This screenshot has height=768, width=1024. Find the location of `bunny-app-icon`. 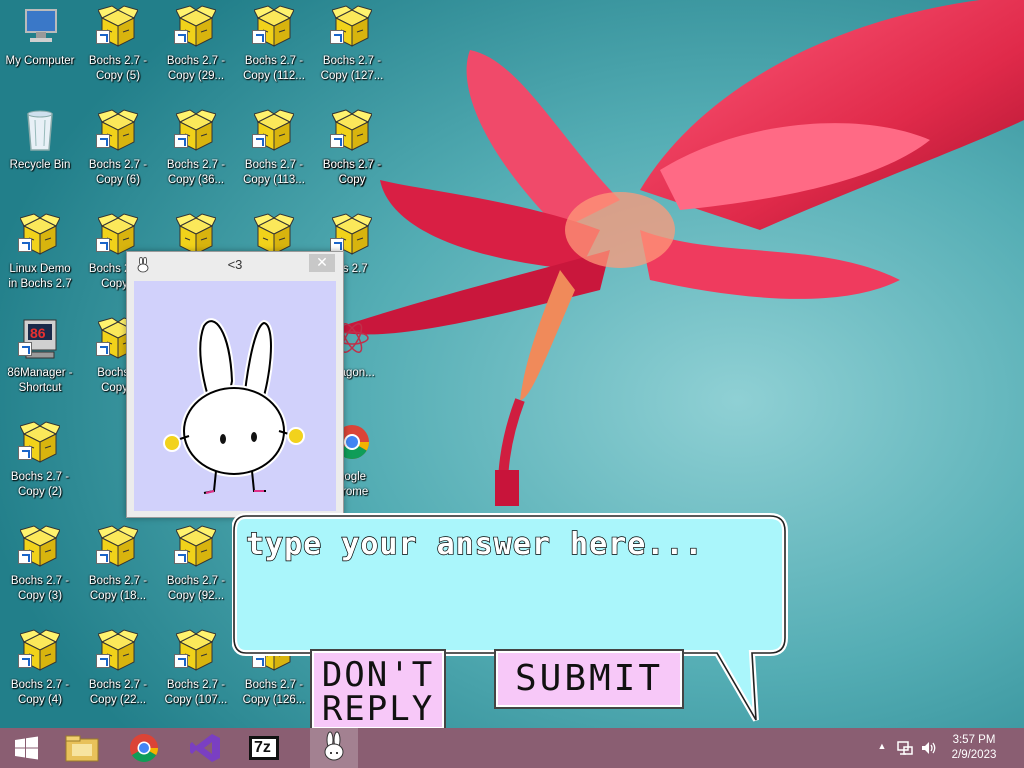

bunny-app-icon is located at coordinates (334, 746).